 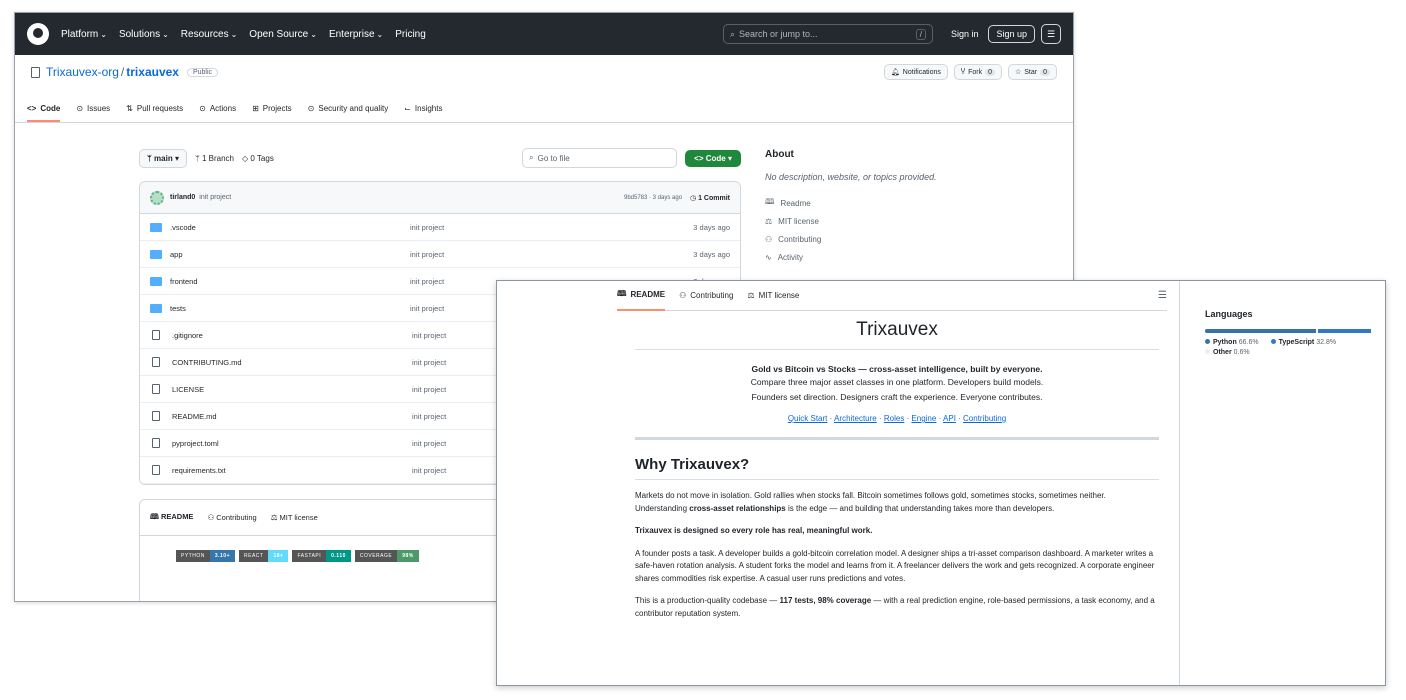 What do you see at coordinates (214, 158) in the screenshot?
I see `branches-link: ᛘ 1 Branch` at bounding box center [214, 158].